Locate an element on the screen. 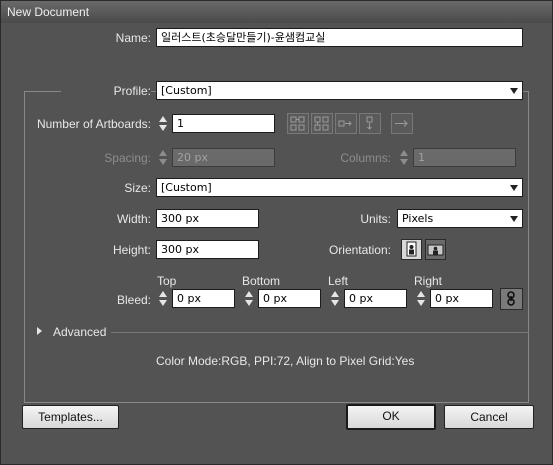 This screenshot has height=465, width=553. bleed-top-input: 0 px is located at coordinates (203, 298).